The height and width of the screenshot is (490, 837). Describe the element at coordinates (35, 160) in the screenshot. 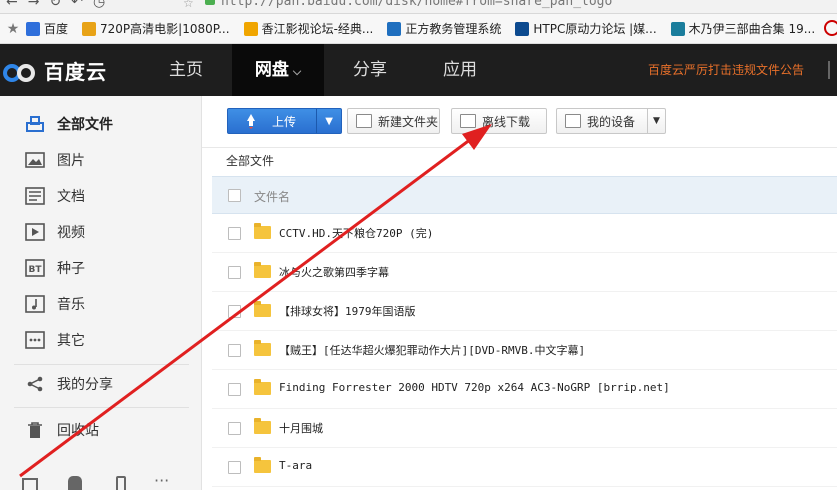

I see `image-icon` at that location.